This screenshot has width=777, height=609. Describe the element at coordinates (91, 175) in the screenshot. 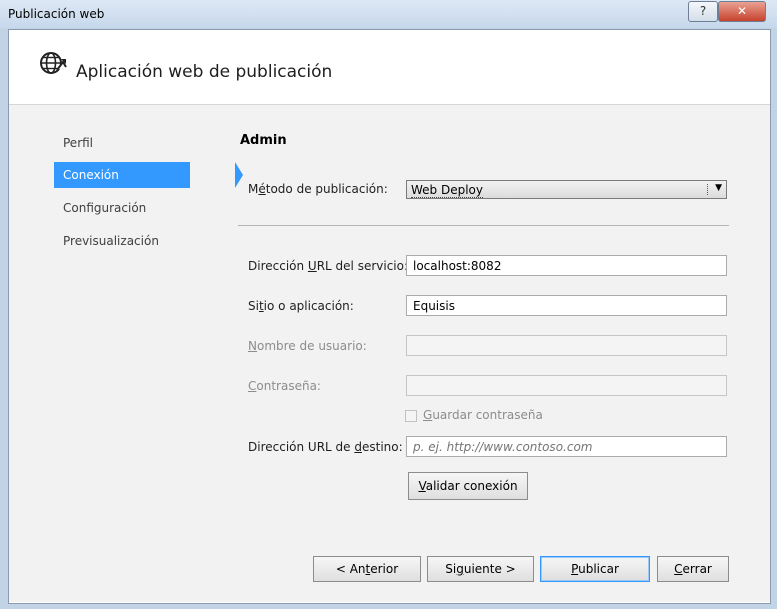

I see `nav-item-label: Conexión` at that location.